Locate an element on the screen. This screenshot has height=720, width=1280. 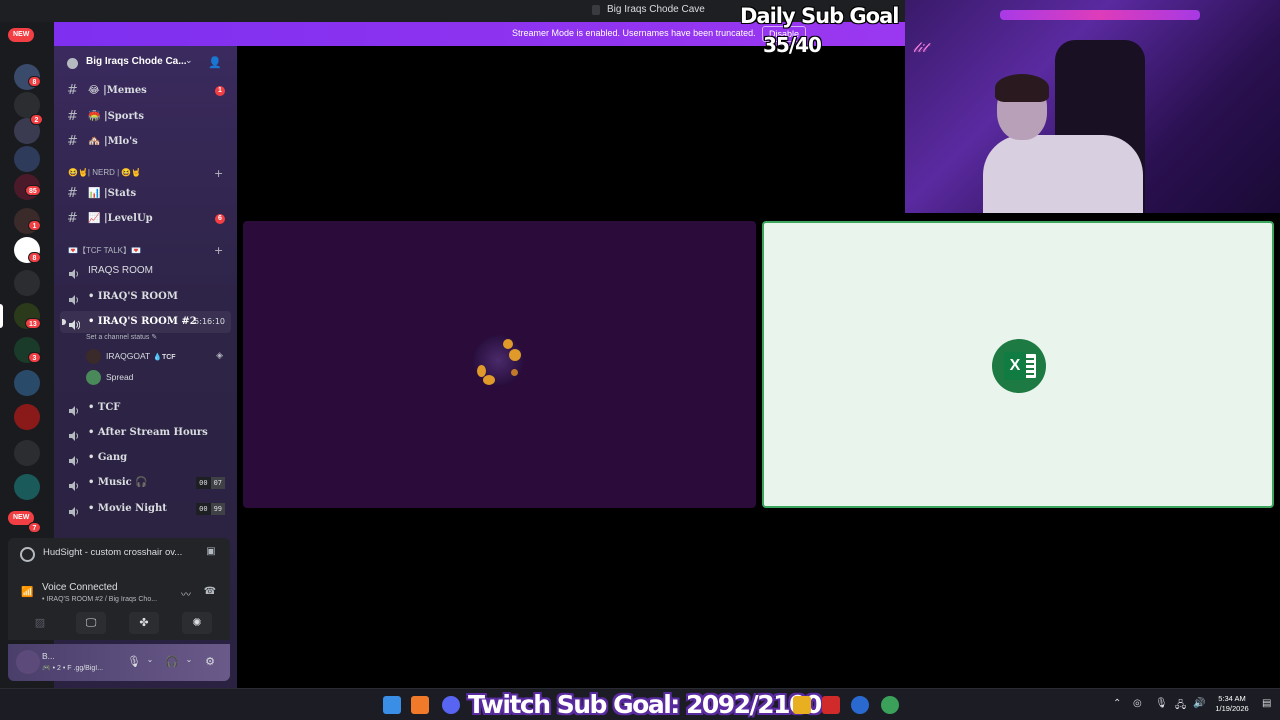
clock-time: 5:34 AM is located at coordinates (1232, 698).